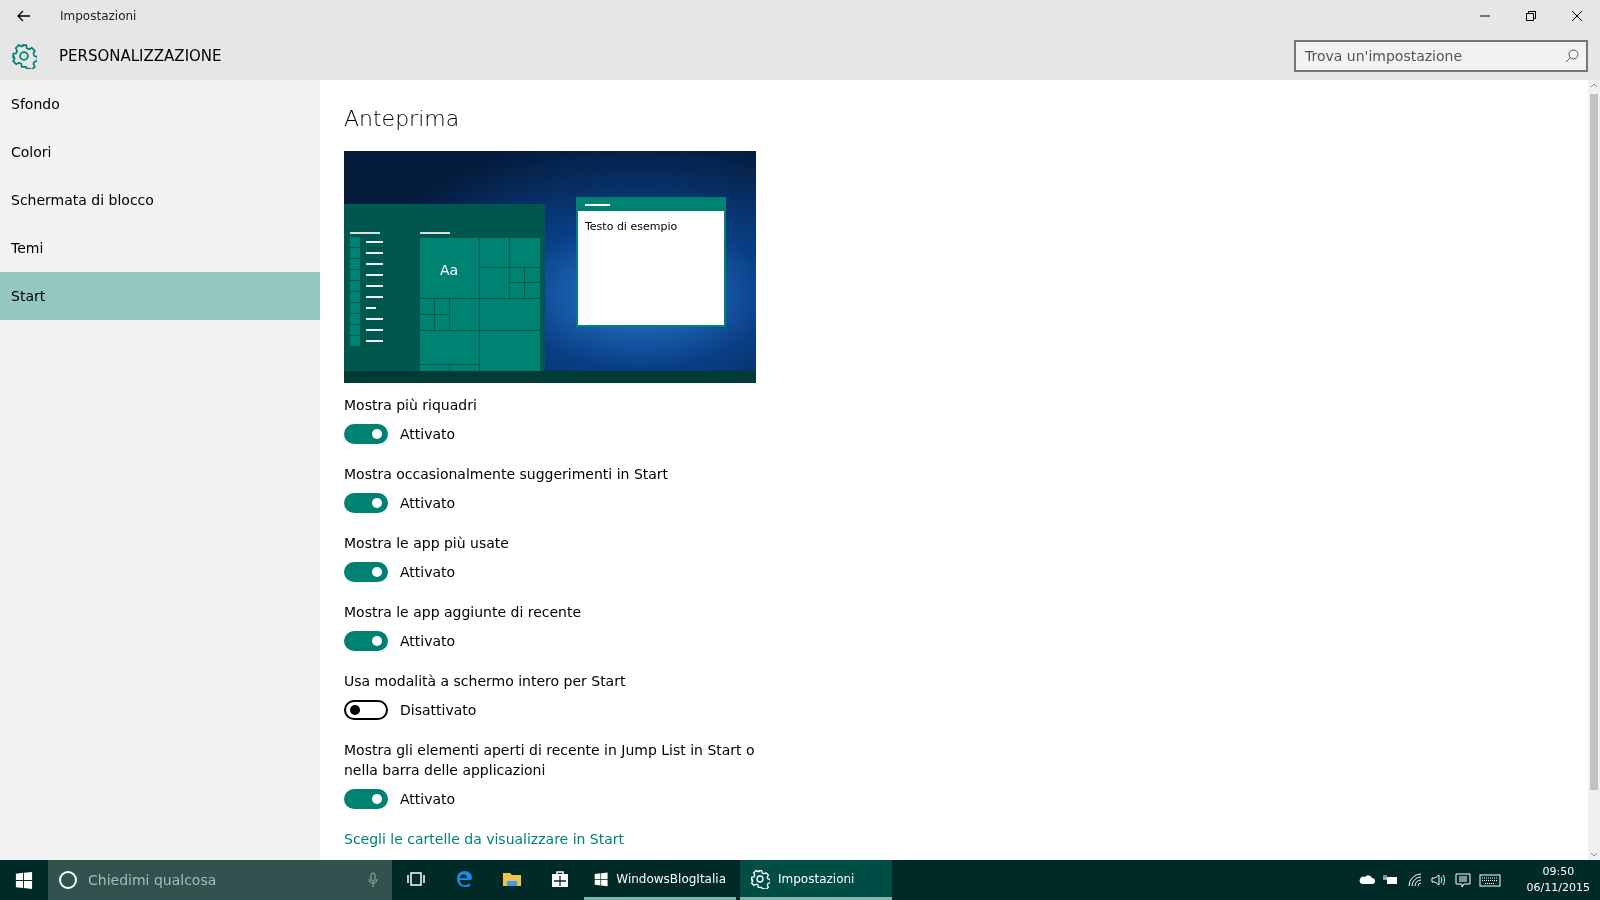  Describe the element at coordinates (816, 880) in the screenshot. I see `taskbar-app-button: Impostazioni` at that location.